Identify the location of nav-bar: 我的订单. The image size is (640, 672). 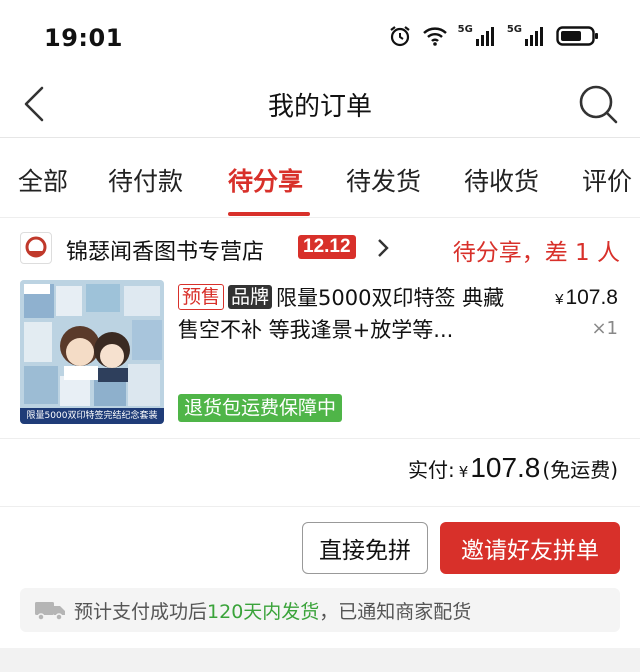
(320, 105).